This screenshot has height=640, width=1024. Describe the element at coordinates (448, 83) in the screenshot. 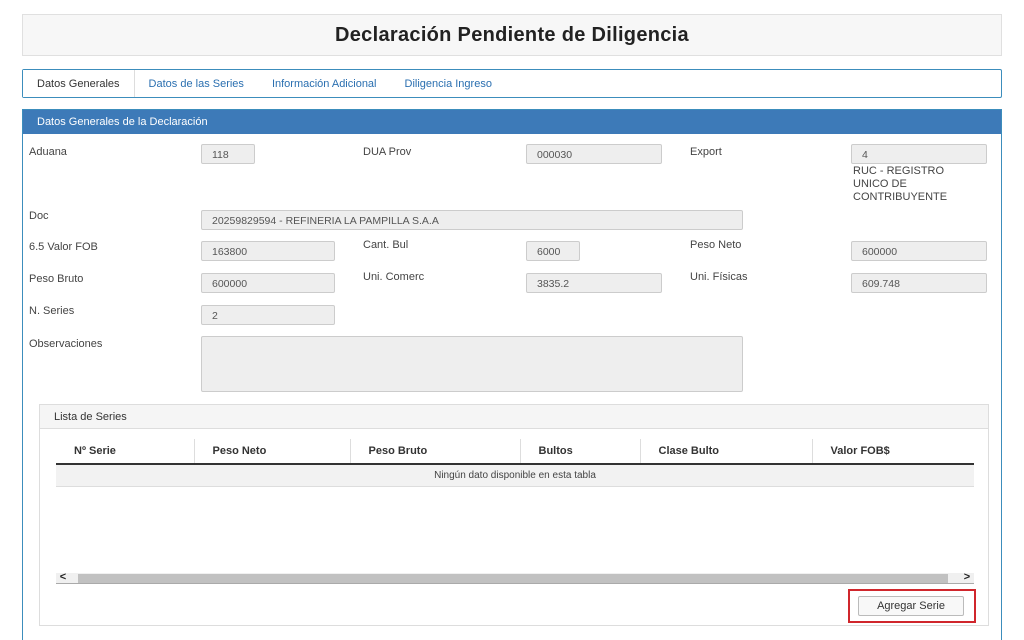

I see `tab-diligencia-ingreso: Diligencia Ingreso` at that location.